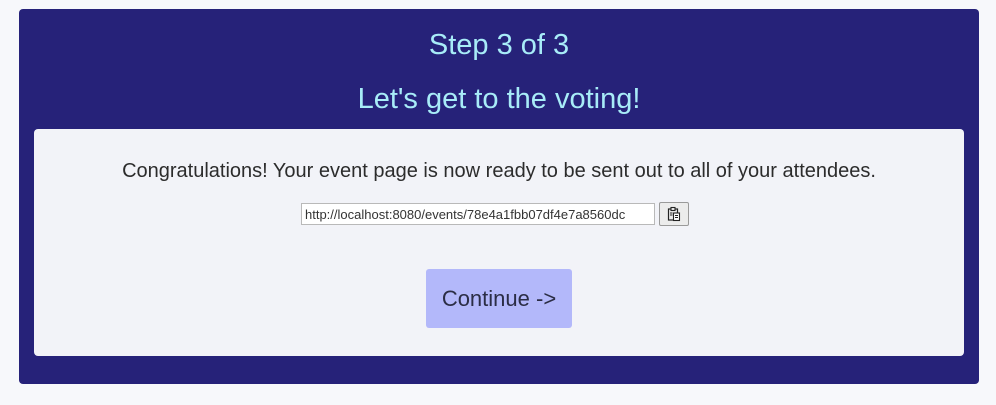 The width and height of the screenshot is (996, 405). I want to click on copy-link-button, so click(674, 214).